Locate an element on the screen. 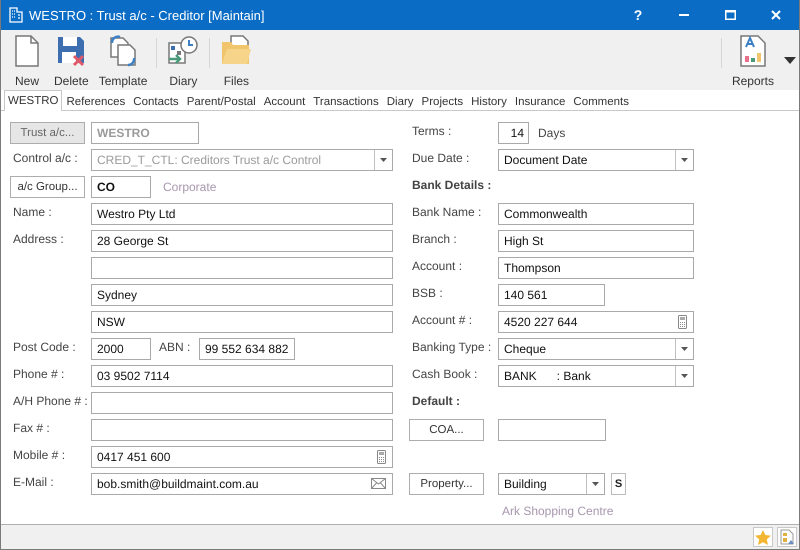 Image resolution: width=800 pixels, height=550 pixels. field-label: Address : is located at coordinates (38, 238).